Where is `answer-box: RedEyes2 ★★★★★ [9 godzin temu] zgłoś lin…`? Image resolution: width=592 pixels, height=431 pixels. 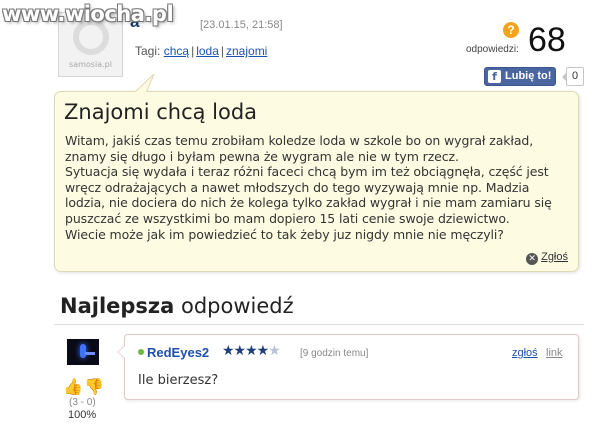 answer-box: RedEyes2 ★★★★★ [9 godzin temu] zgłoś lin… is located at coordinates (348, 367).